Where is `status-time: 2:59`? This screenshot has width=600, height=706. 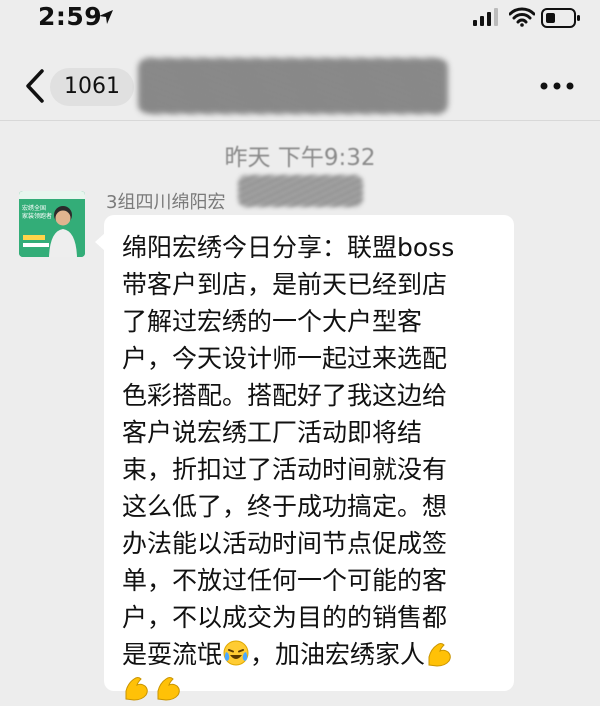 status-time: 2:59 is located at coordinates (70, 16).